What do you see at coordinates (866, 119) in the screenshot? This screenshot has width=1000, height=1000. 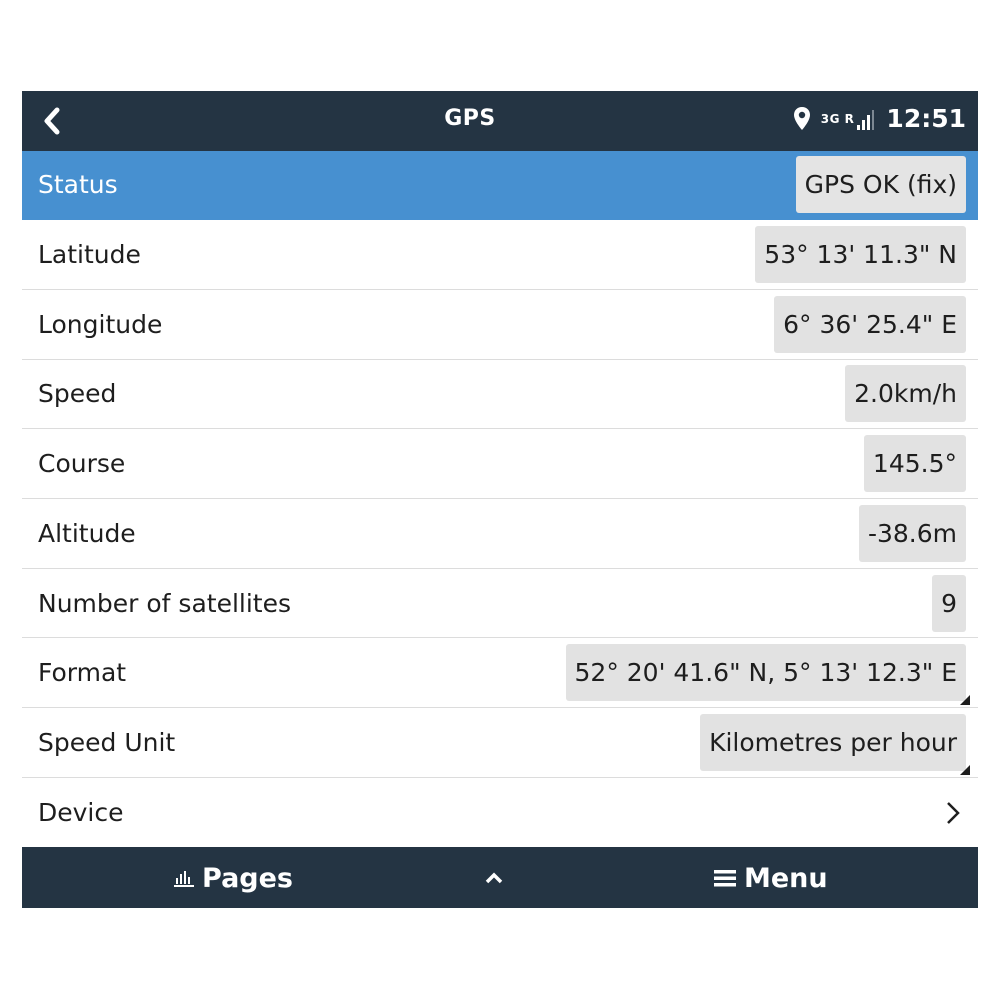 I see `signal-bars-icon` at bounding box center [866, 119].